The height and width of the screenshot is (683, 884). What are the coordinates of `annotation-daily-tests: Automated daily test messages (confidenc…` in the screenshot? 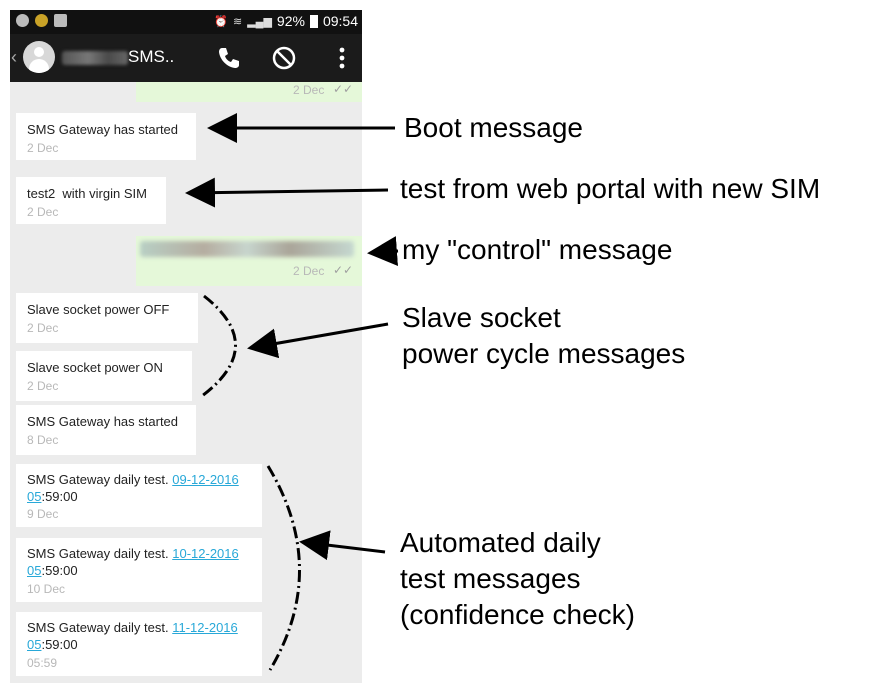 It's located at (517, 579).